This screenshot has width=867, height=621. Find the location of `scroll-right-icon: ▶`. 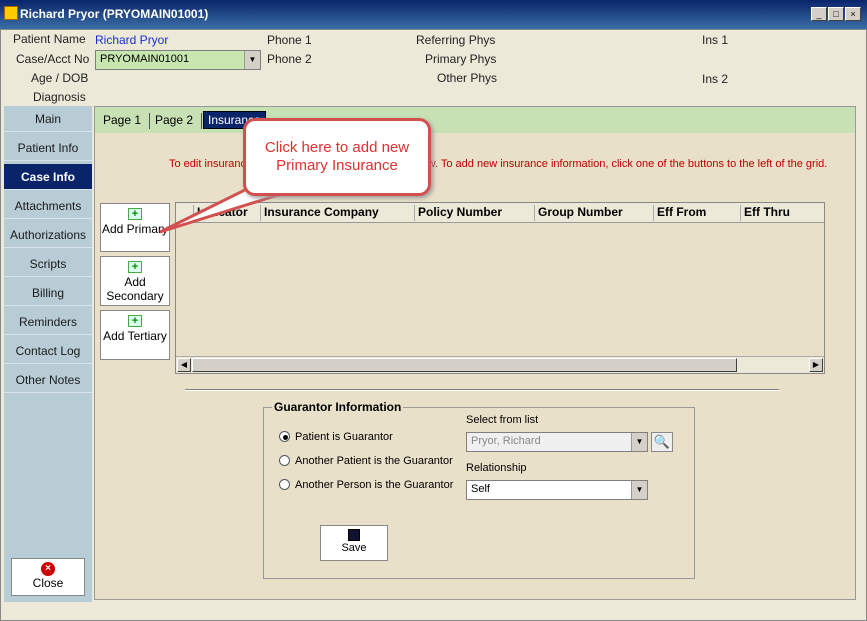

scroll-right-icon: ▶ is located at coordinates (816, 365).